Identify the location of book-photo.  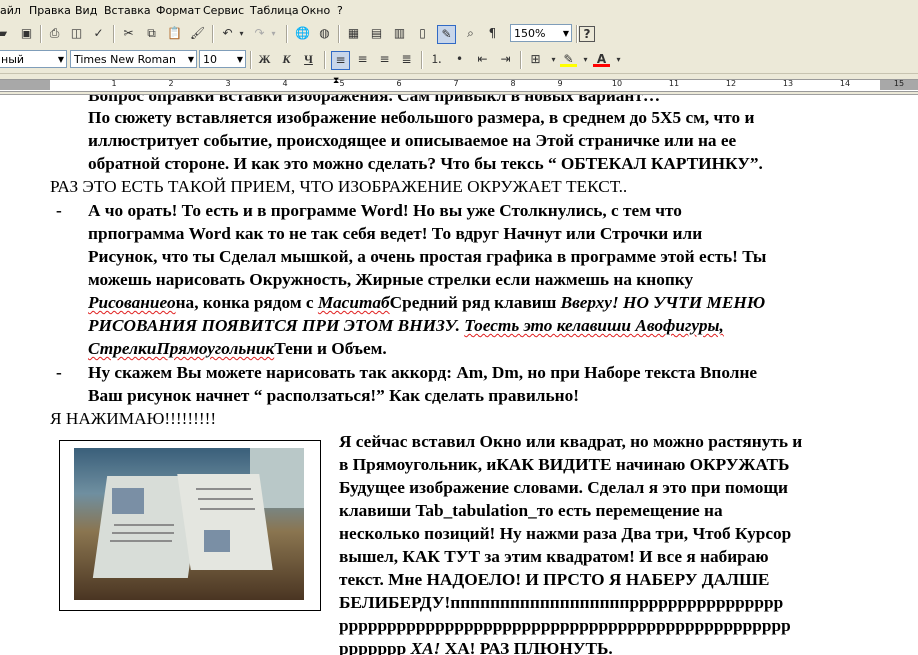
(189, 524).